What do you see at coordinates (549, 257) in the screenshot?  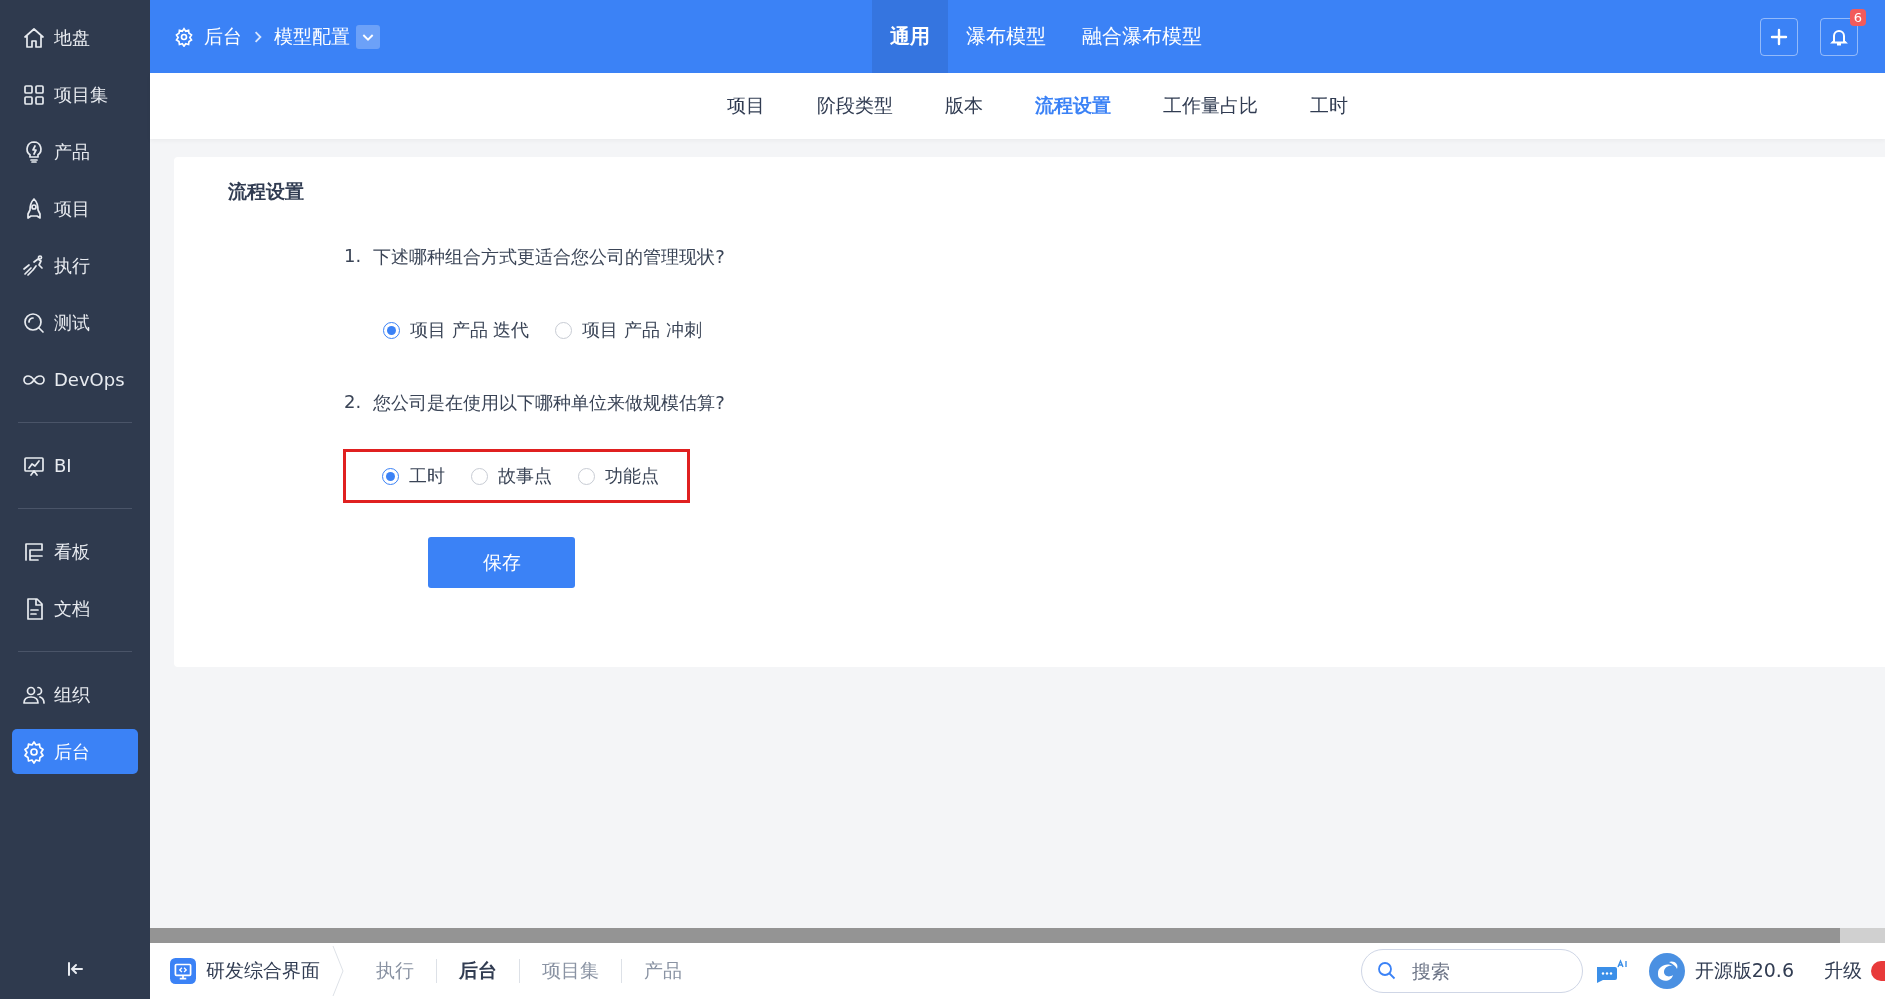 I see `question-text: 下述哪种组合方式更适合您公司的管理现状?` at bounding box center [549, 257].